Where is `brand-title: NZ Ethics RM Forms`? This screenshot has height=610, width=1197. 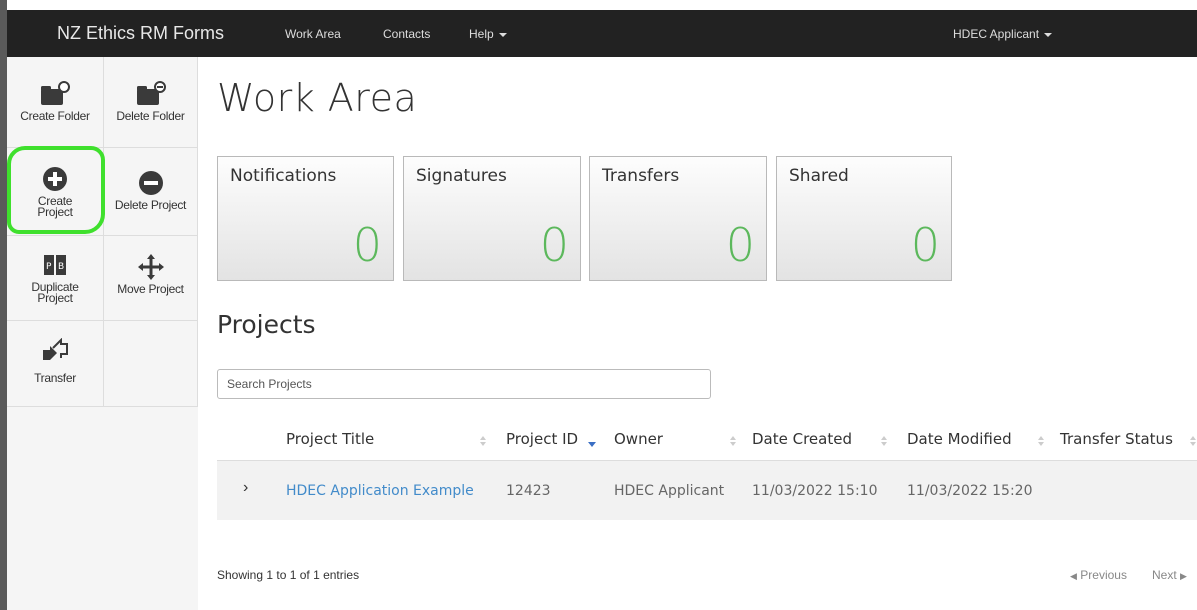
brand-title: NZ Ethics RM Forms is located at coordinates (140, 33).